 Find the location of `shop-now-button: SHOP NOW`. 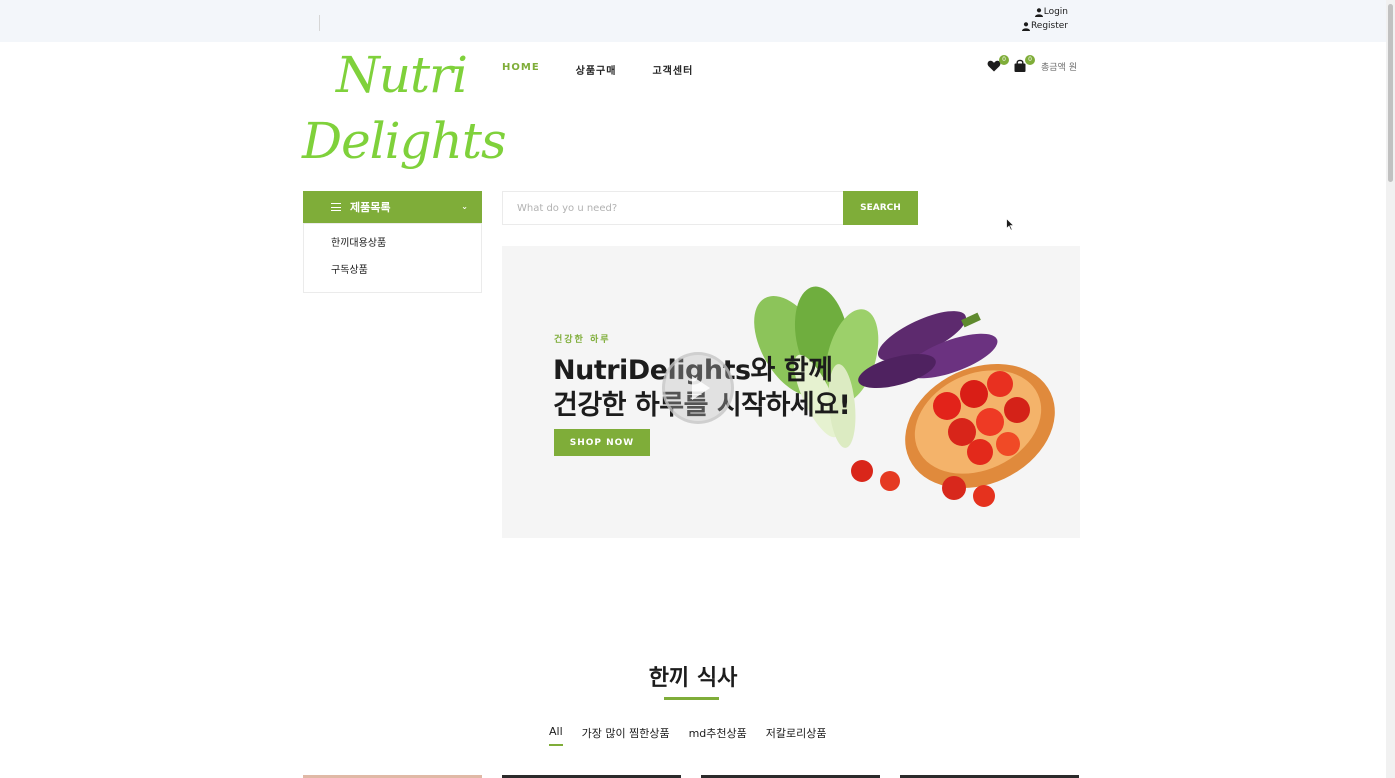

shop-now-button: SHOP NOW is located at coordinates (602, 442).